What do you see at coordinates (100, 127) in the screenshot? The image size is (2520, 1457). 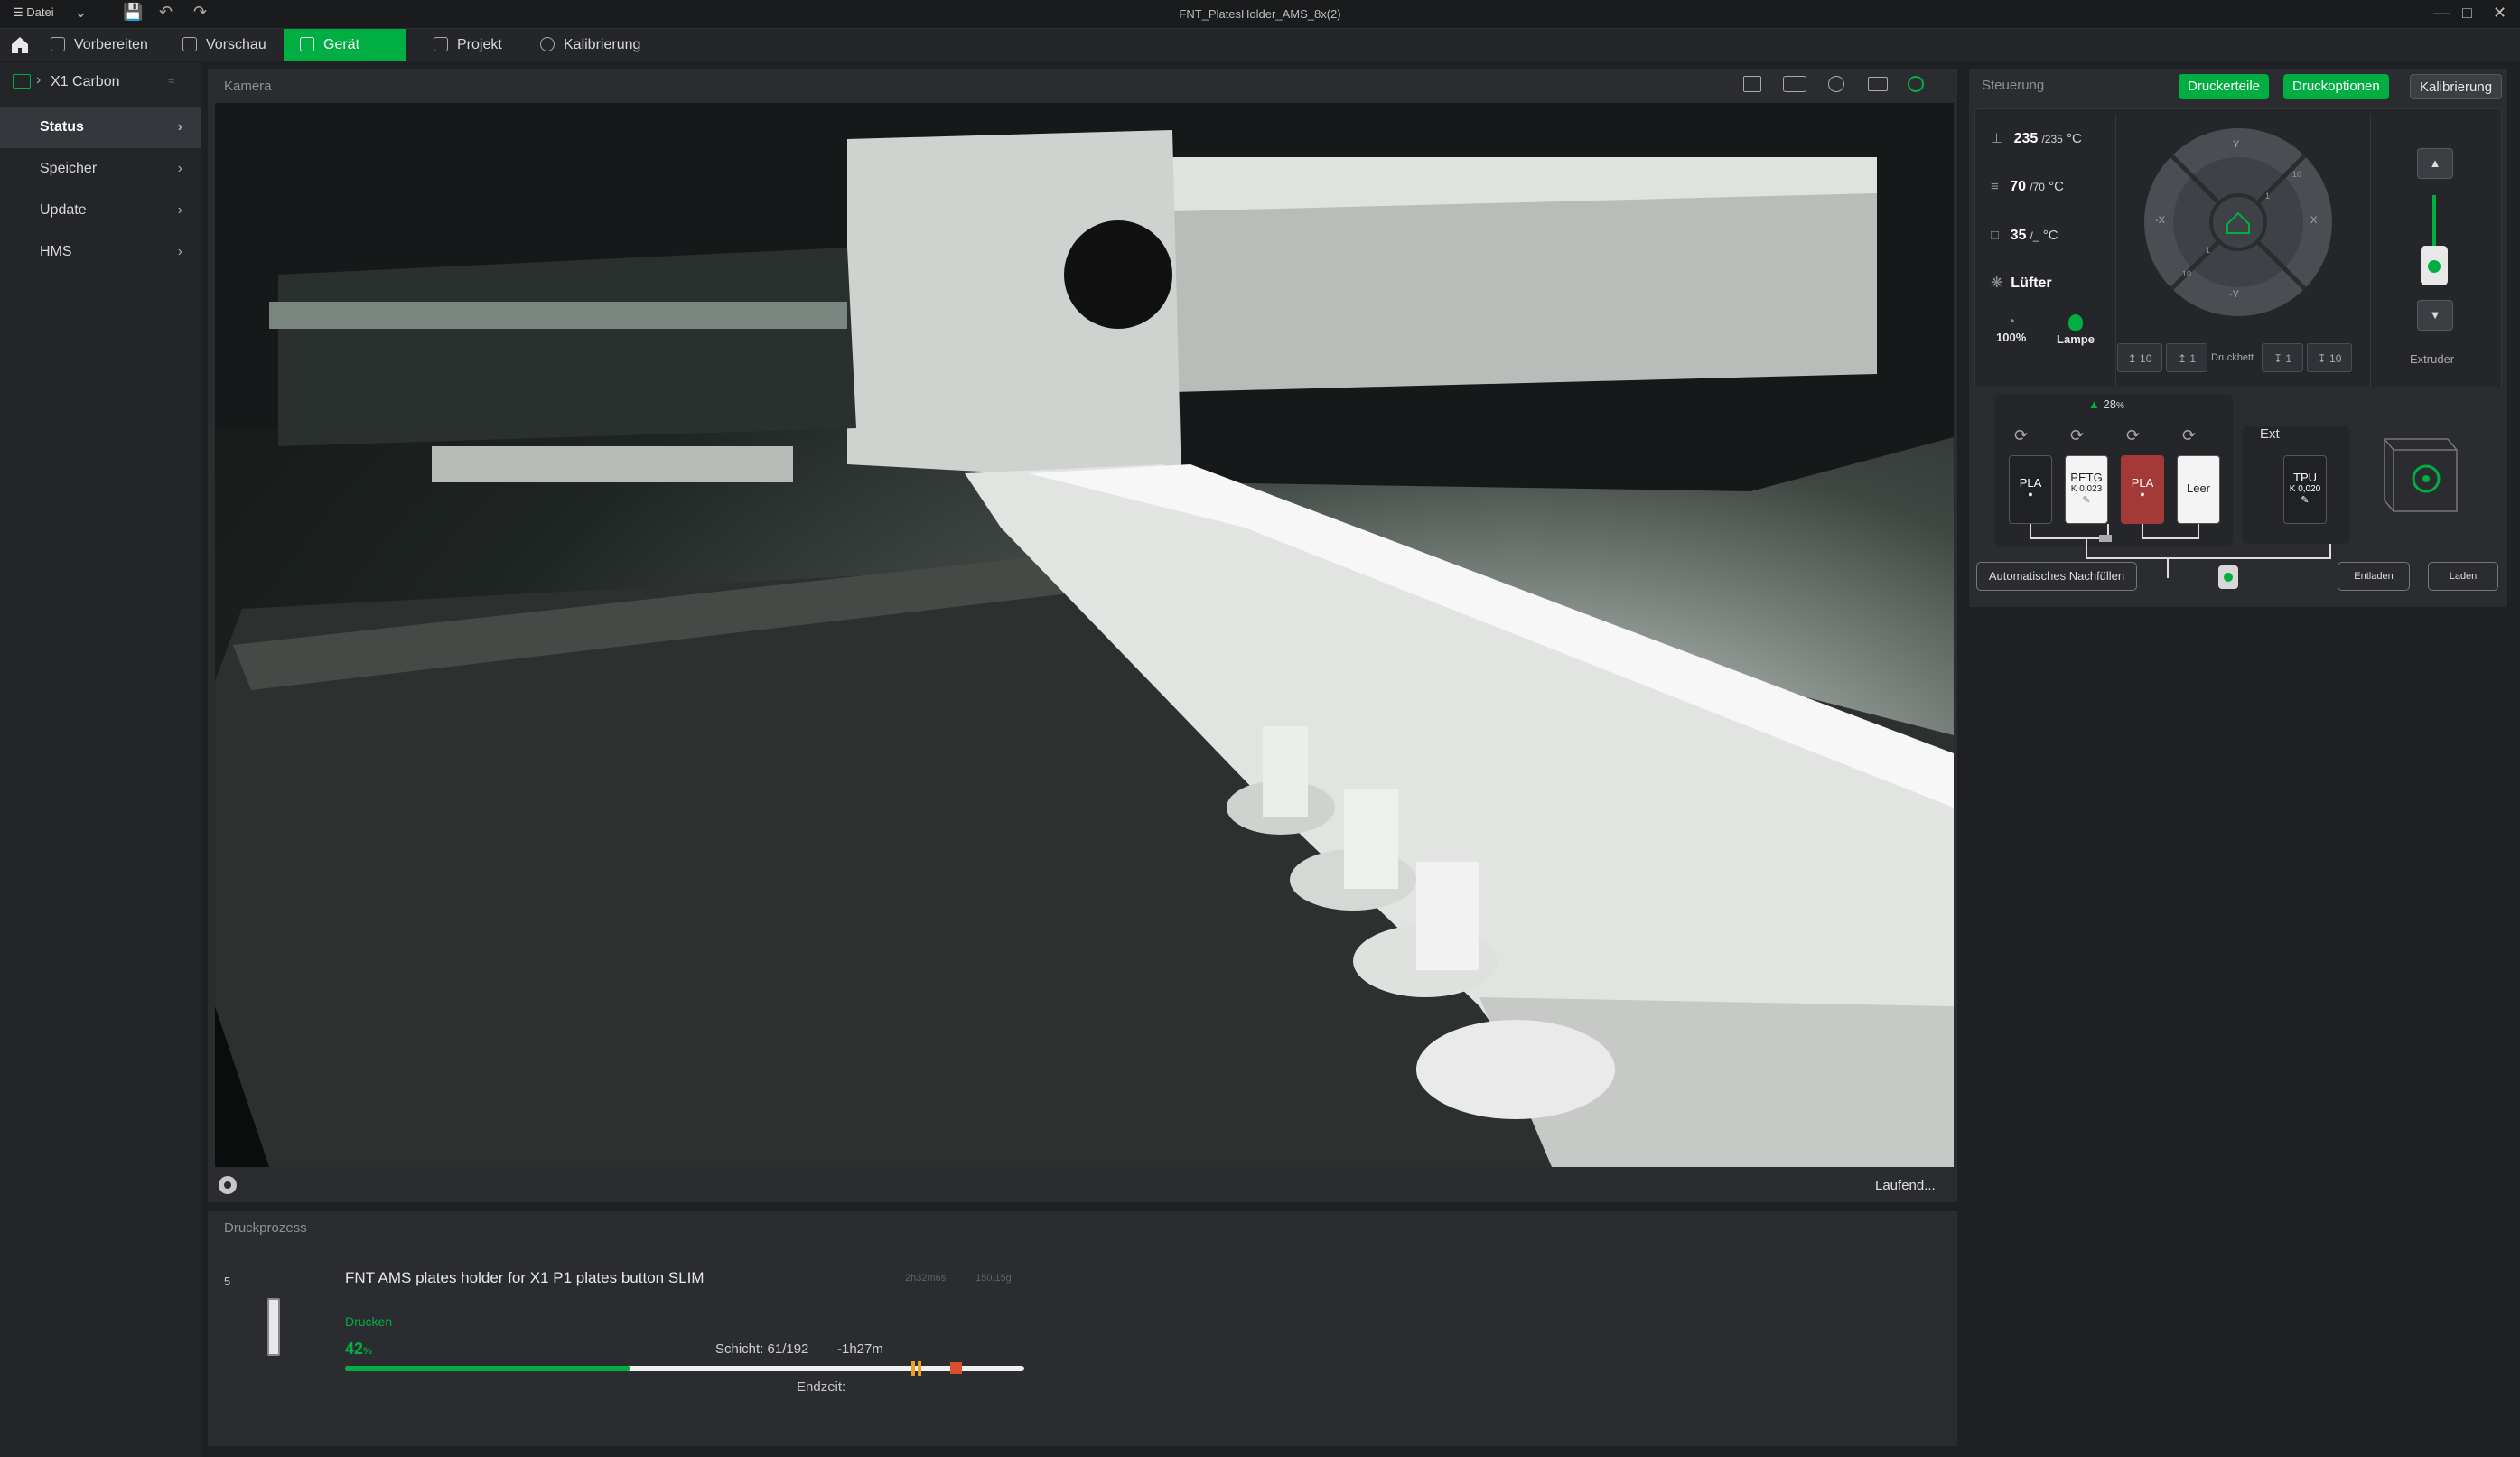 I see `sidebar-item-status: Status ›` at bounding box center [100, 127].